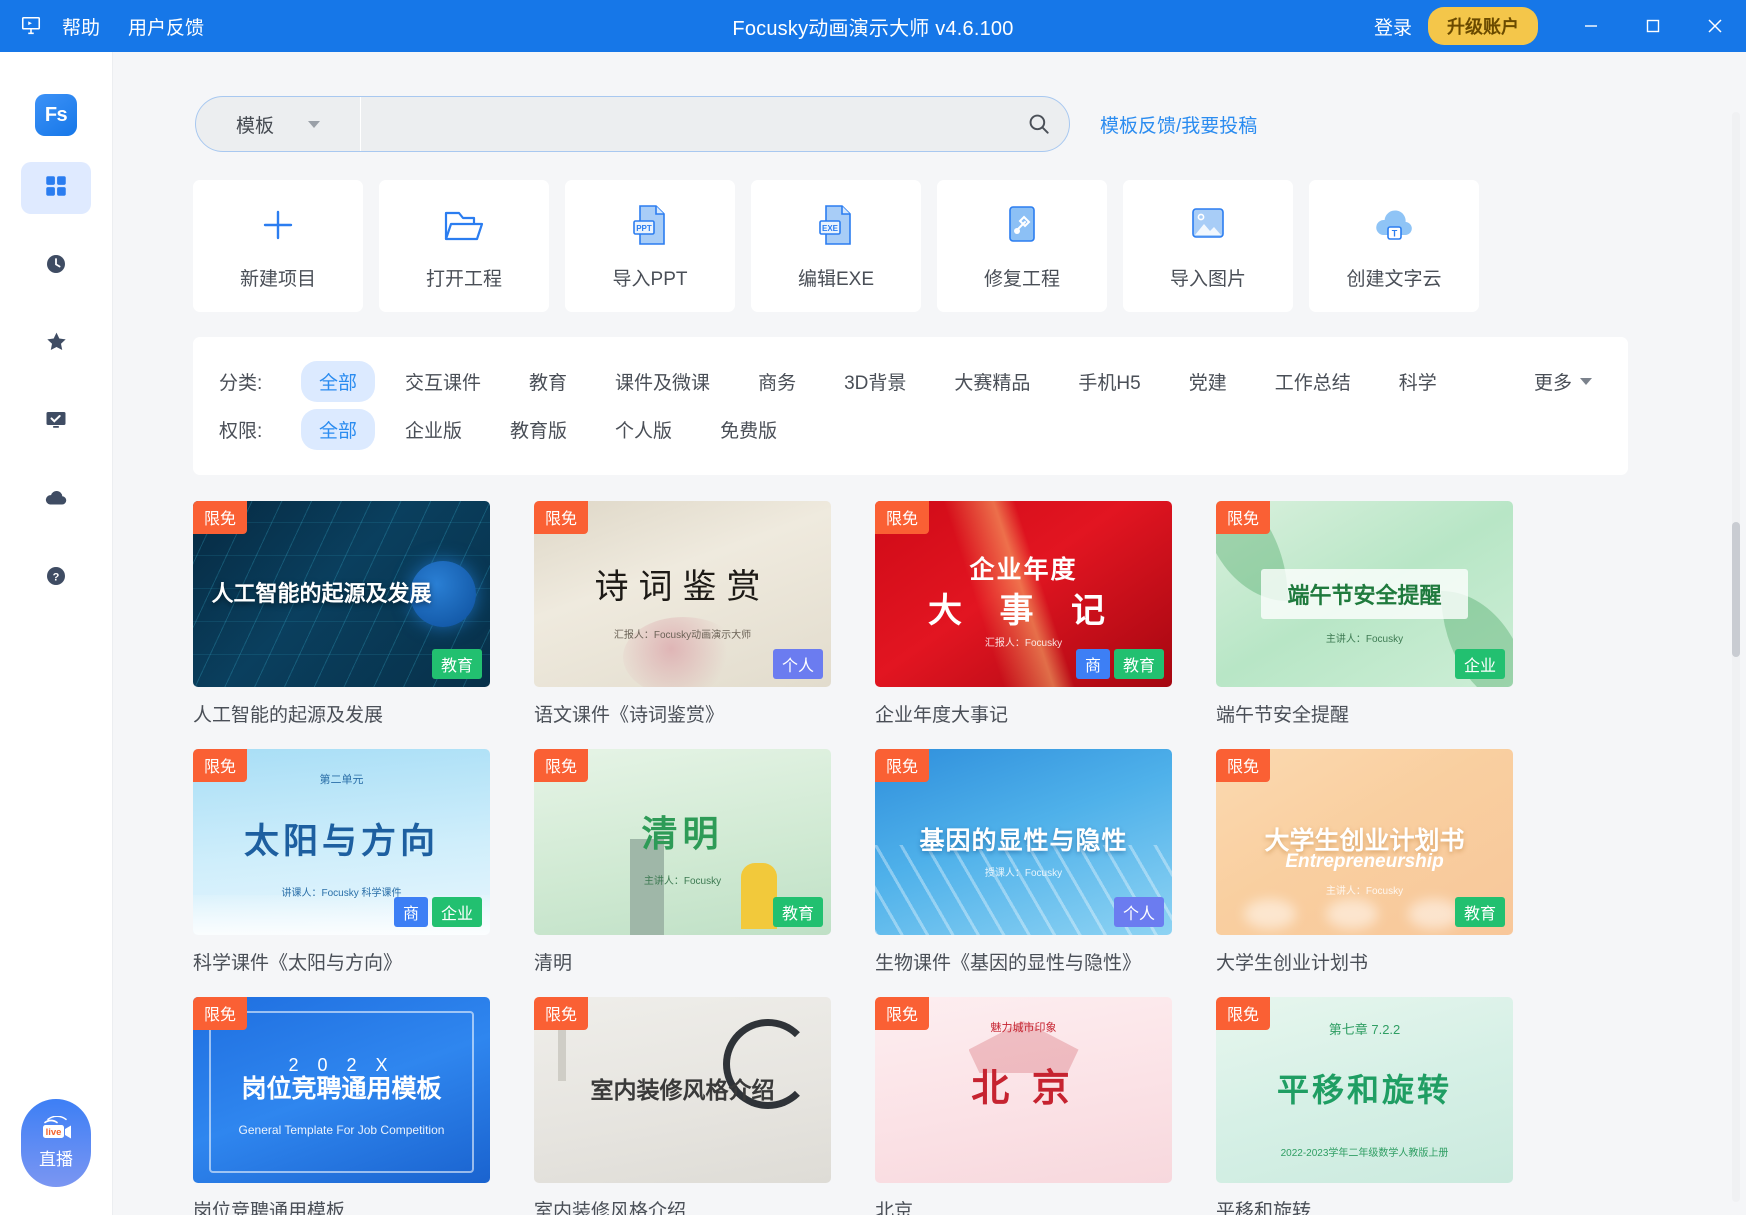 This screenshot has height=1215, width=1746. I want to click on action-label: 创建文字云, so click(1394, 279).